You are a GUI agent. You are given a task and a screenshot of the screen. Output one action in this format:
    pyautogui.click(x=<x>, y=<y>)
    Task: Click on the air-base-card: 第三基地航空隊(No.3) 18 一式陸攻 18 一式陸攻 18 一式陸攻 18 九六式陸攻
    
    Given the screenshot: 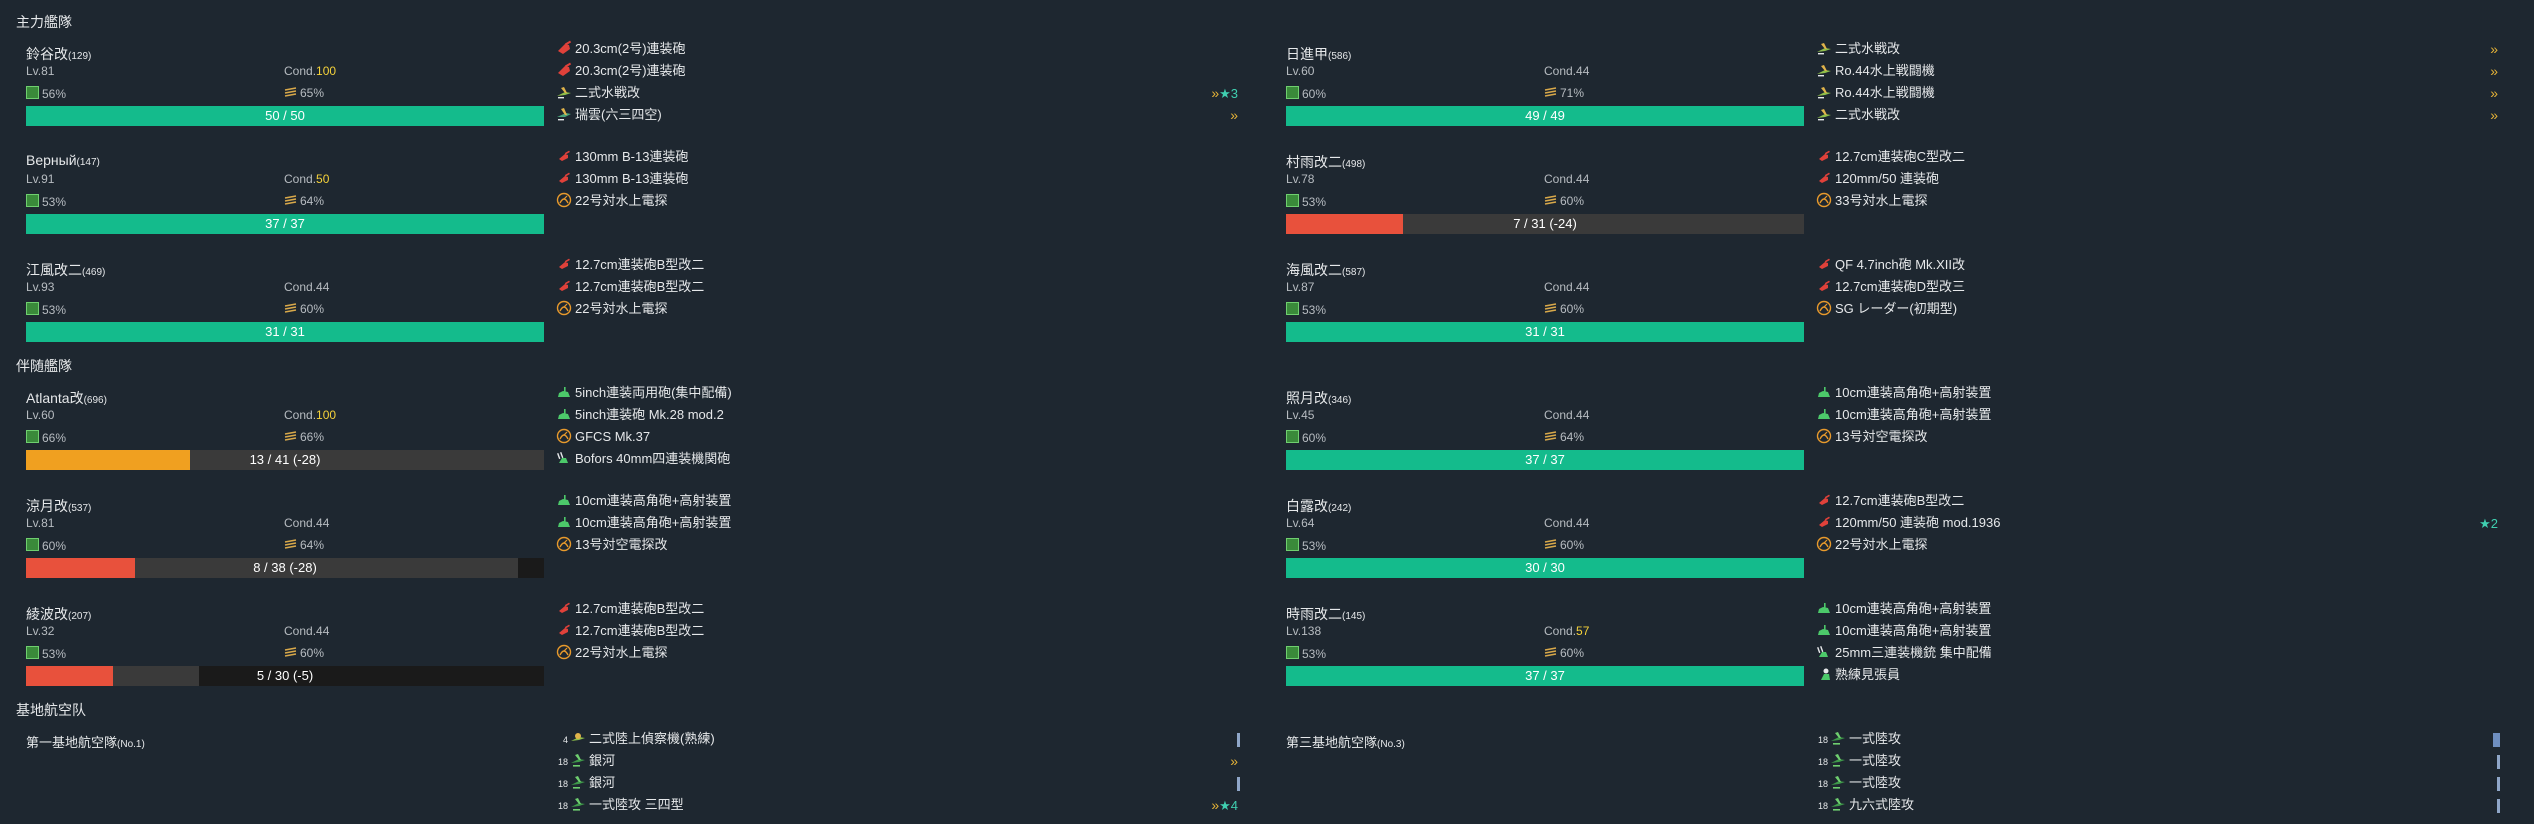 What is the action you would take?
    pyautogui.click(x=1891, y=776)
    